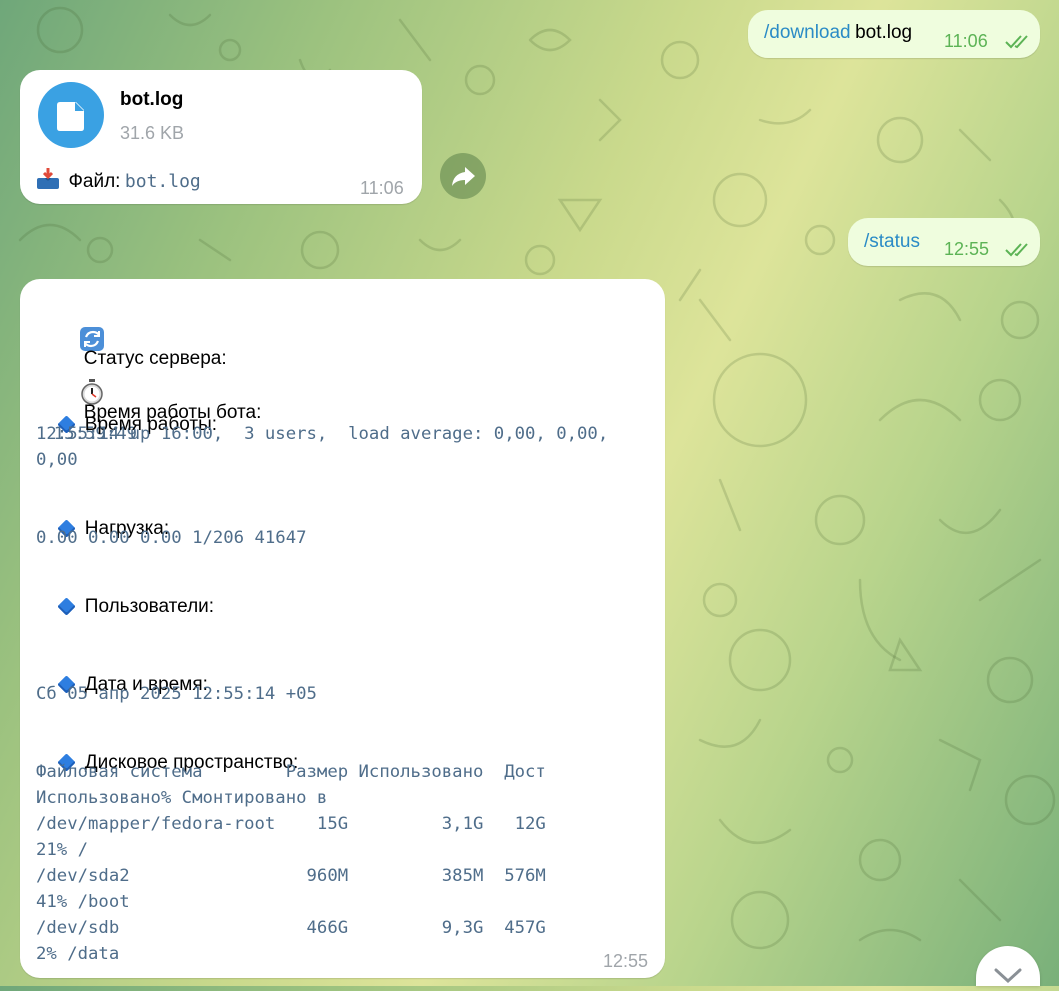 The image size is (1059, 991). What do you see at coordinates (78, 954) in the screenshot?
I see `disk-line: 2% /data` at bounding box center [78, 954].